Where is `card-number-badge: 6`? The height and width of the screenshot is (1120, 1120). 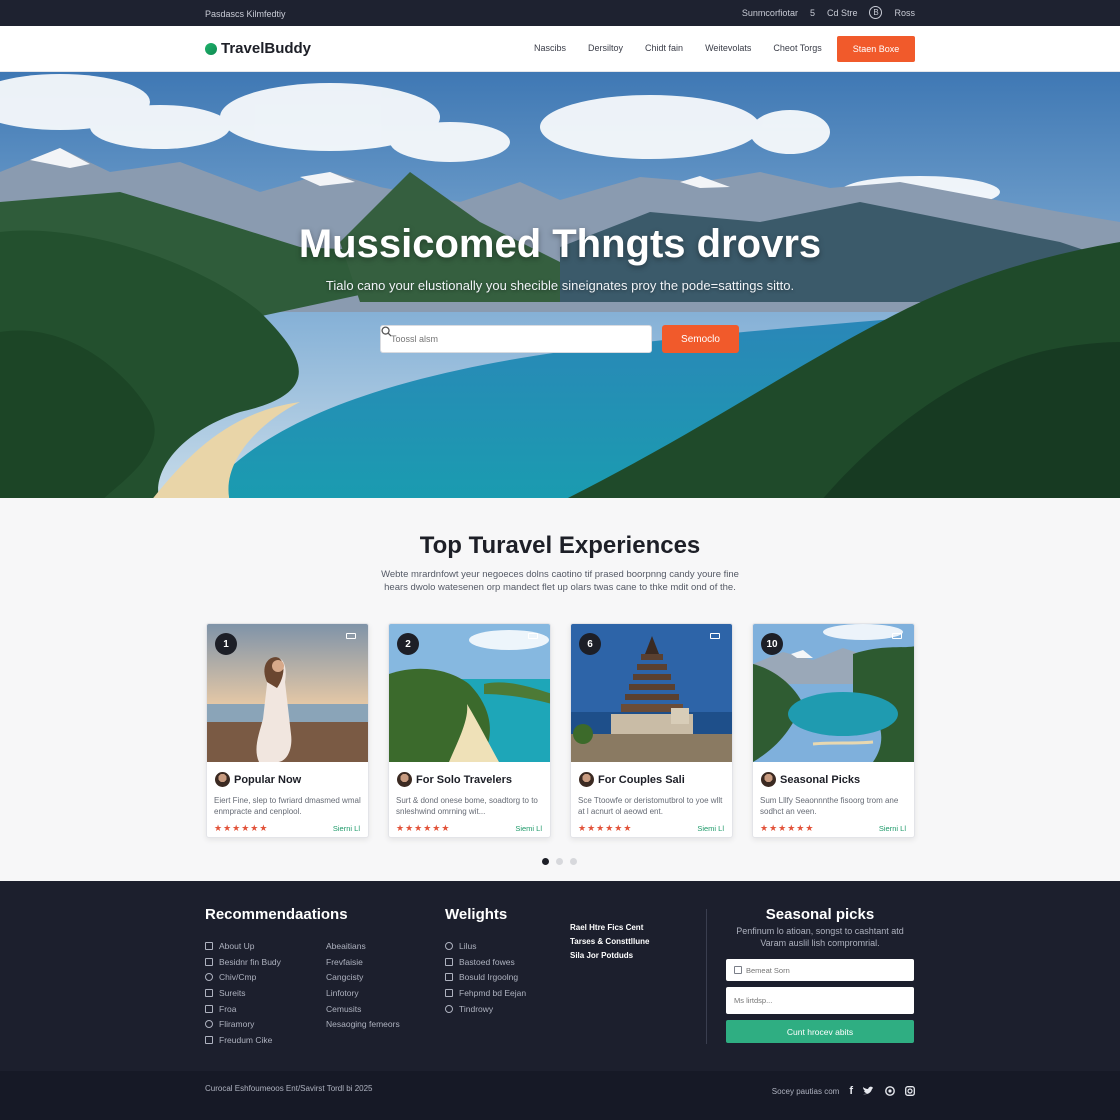 card-number-badge: 6 is located at coordinates (590, 644).